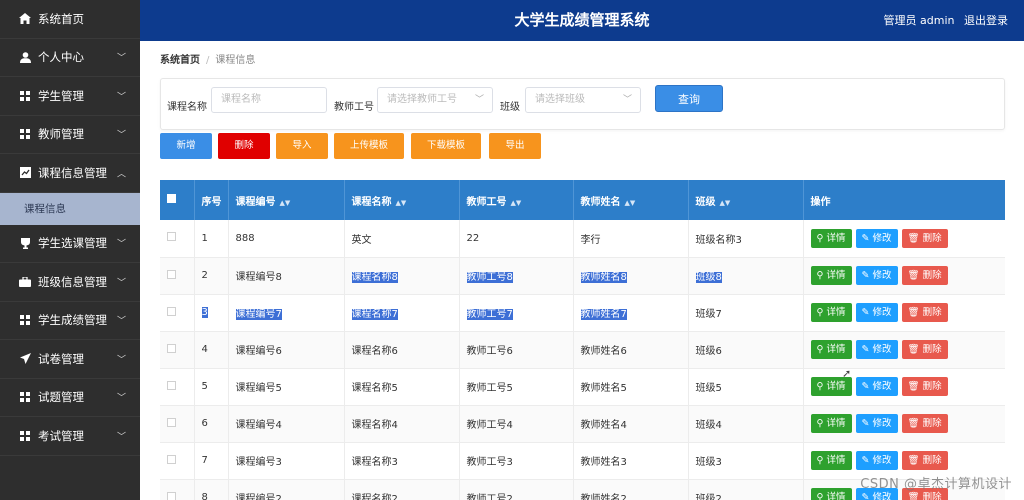  What do you see at coordinates (70, 19) in the screenshot?
I see `sidebar-item-home: 系统首页` at bounding box center [70, 19].